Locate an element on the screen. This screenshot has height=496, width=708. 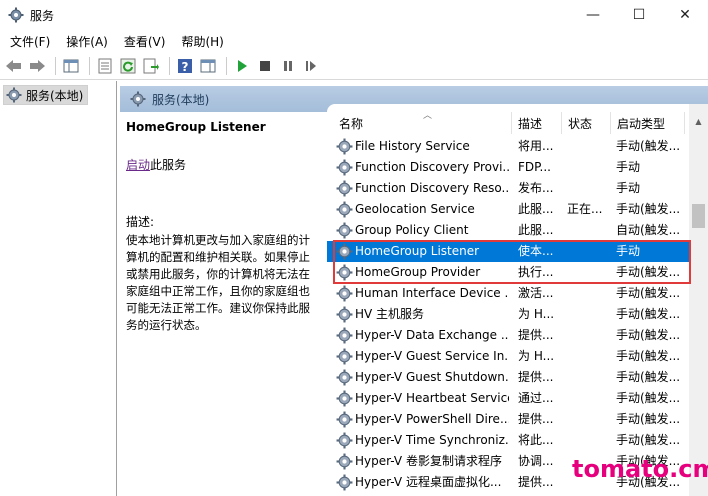
close-icon: ✕ is located at coordinates (685, 15).